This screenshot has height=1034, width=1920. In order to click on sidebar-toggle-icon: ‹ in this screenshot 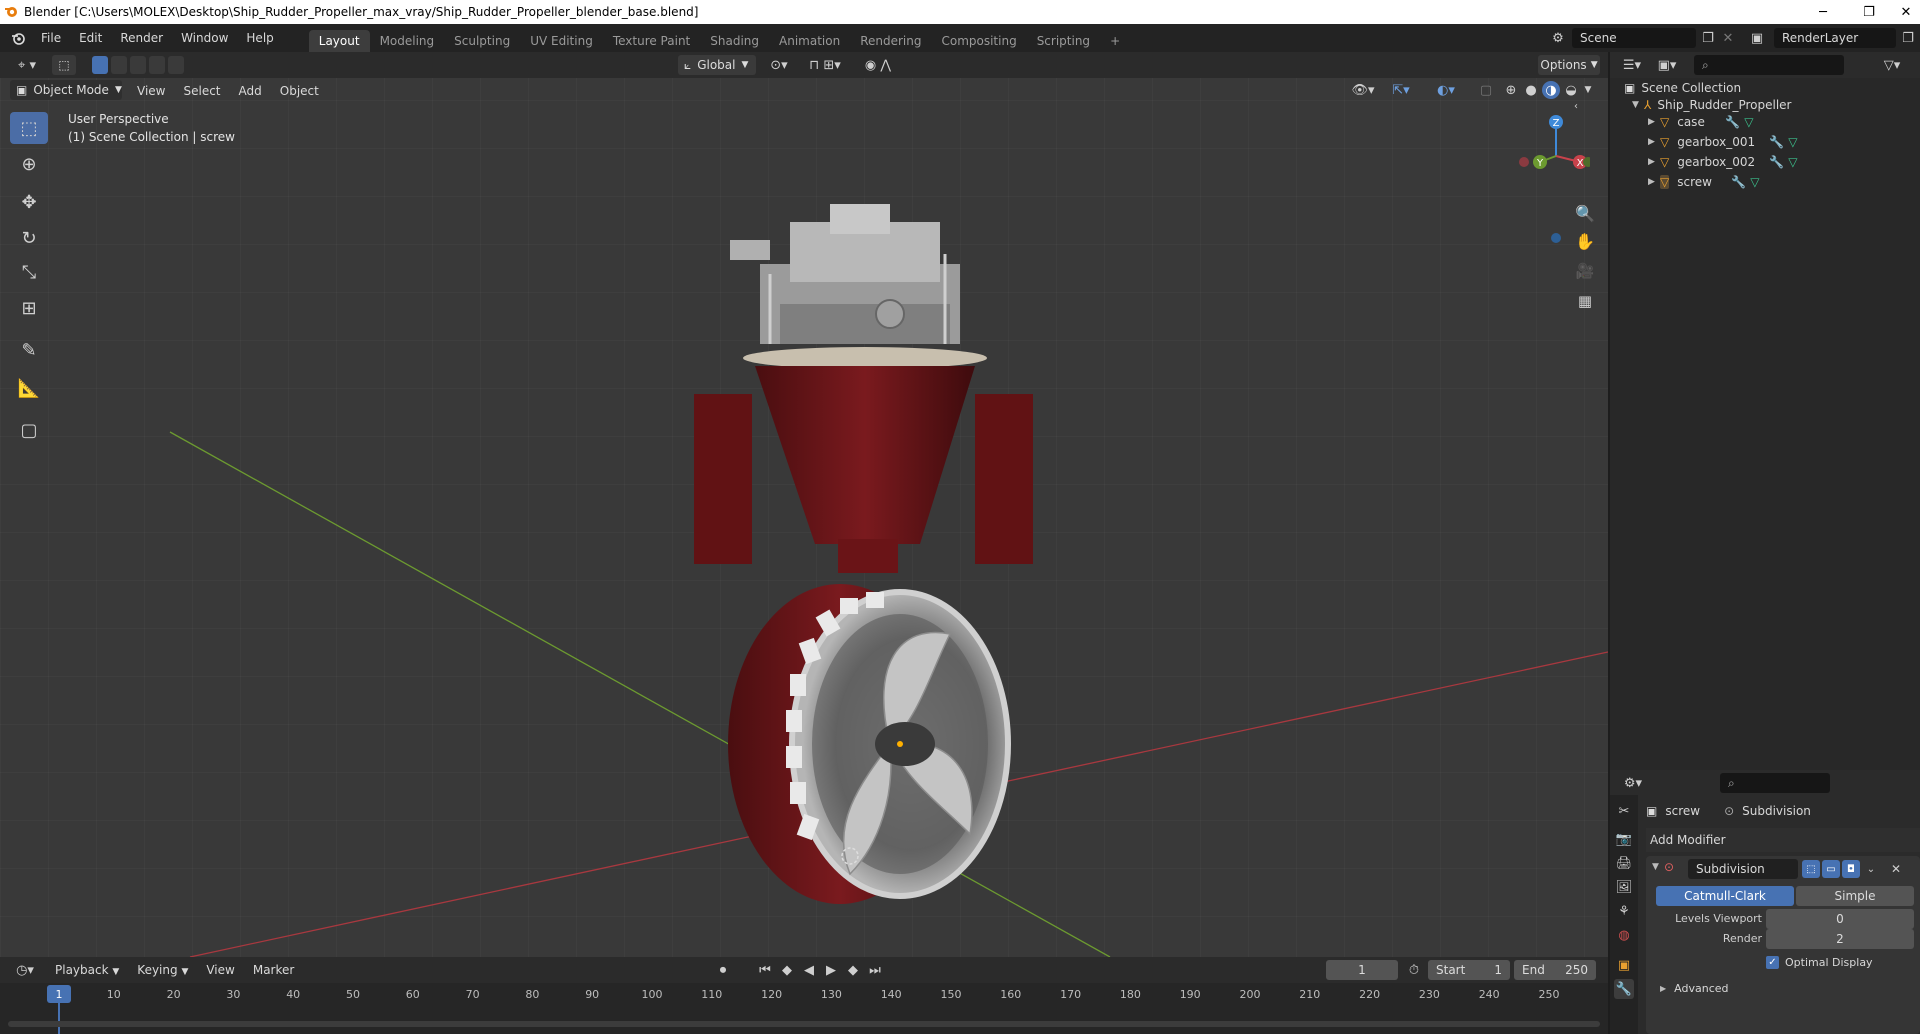, I will do `click(1576, 106)`.